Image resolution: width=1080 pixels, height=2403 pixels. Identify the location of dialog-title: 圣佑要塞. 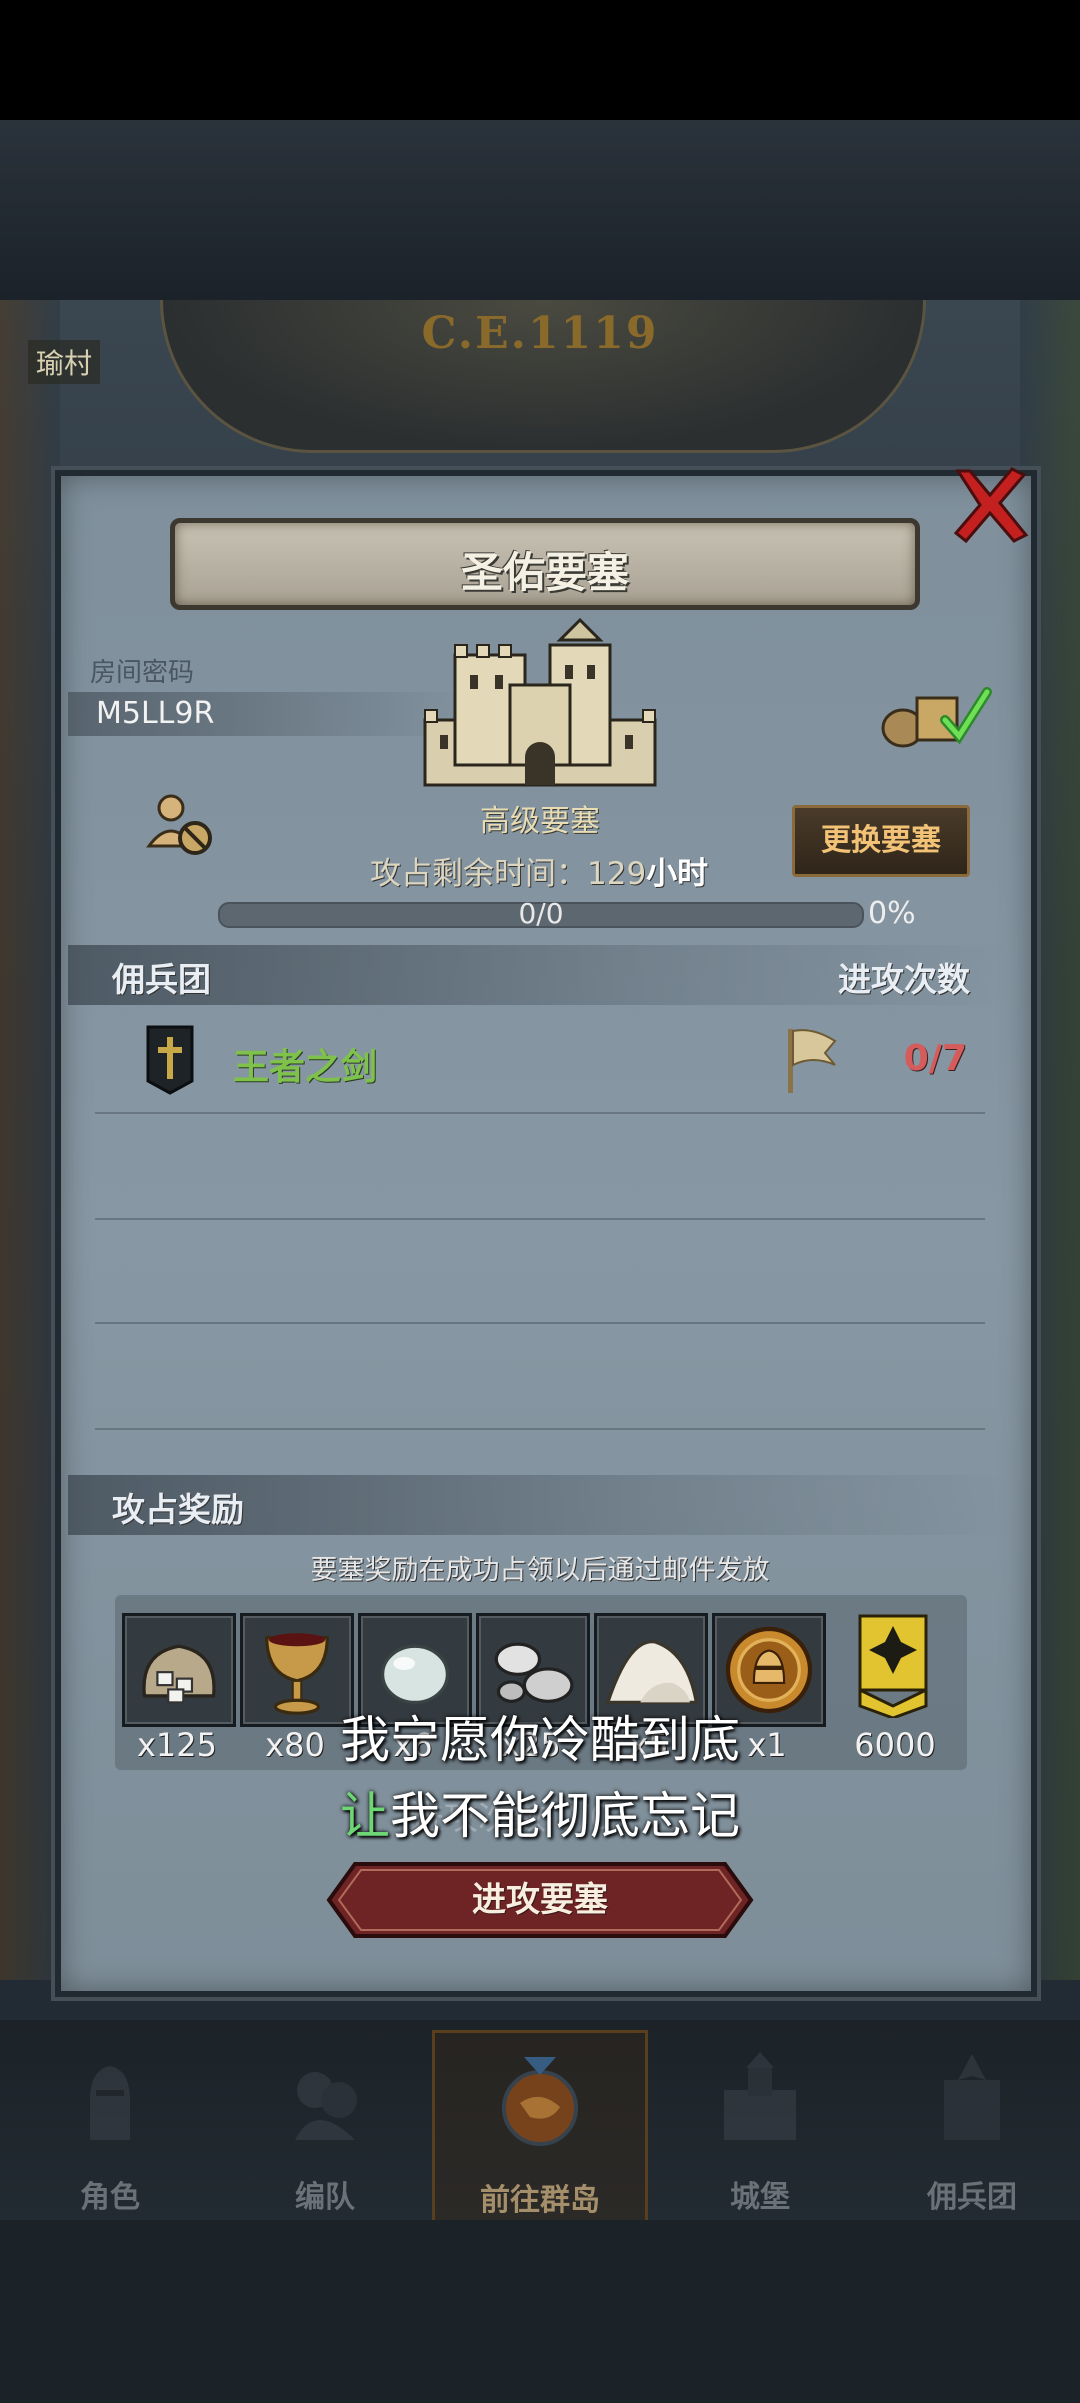
(544, 572).